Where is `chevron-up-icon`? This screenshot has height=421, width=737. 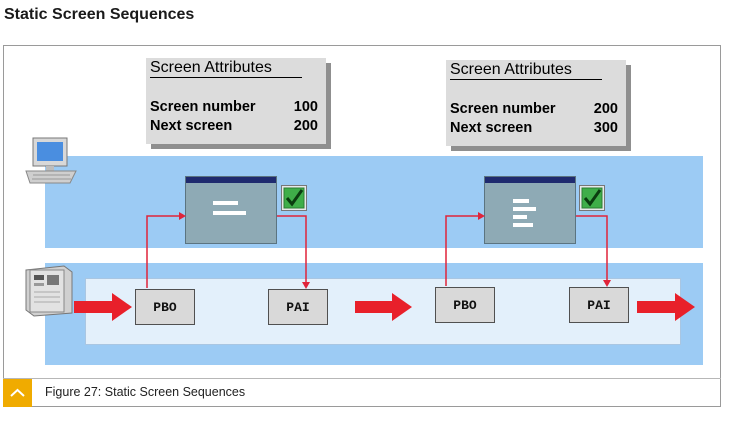
chevron-up-icon is located at coordinates (17, 393).